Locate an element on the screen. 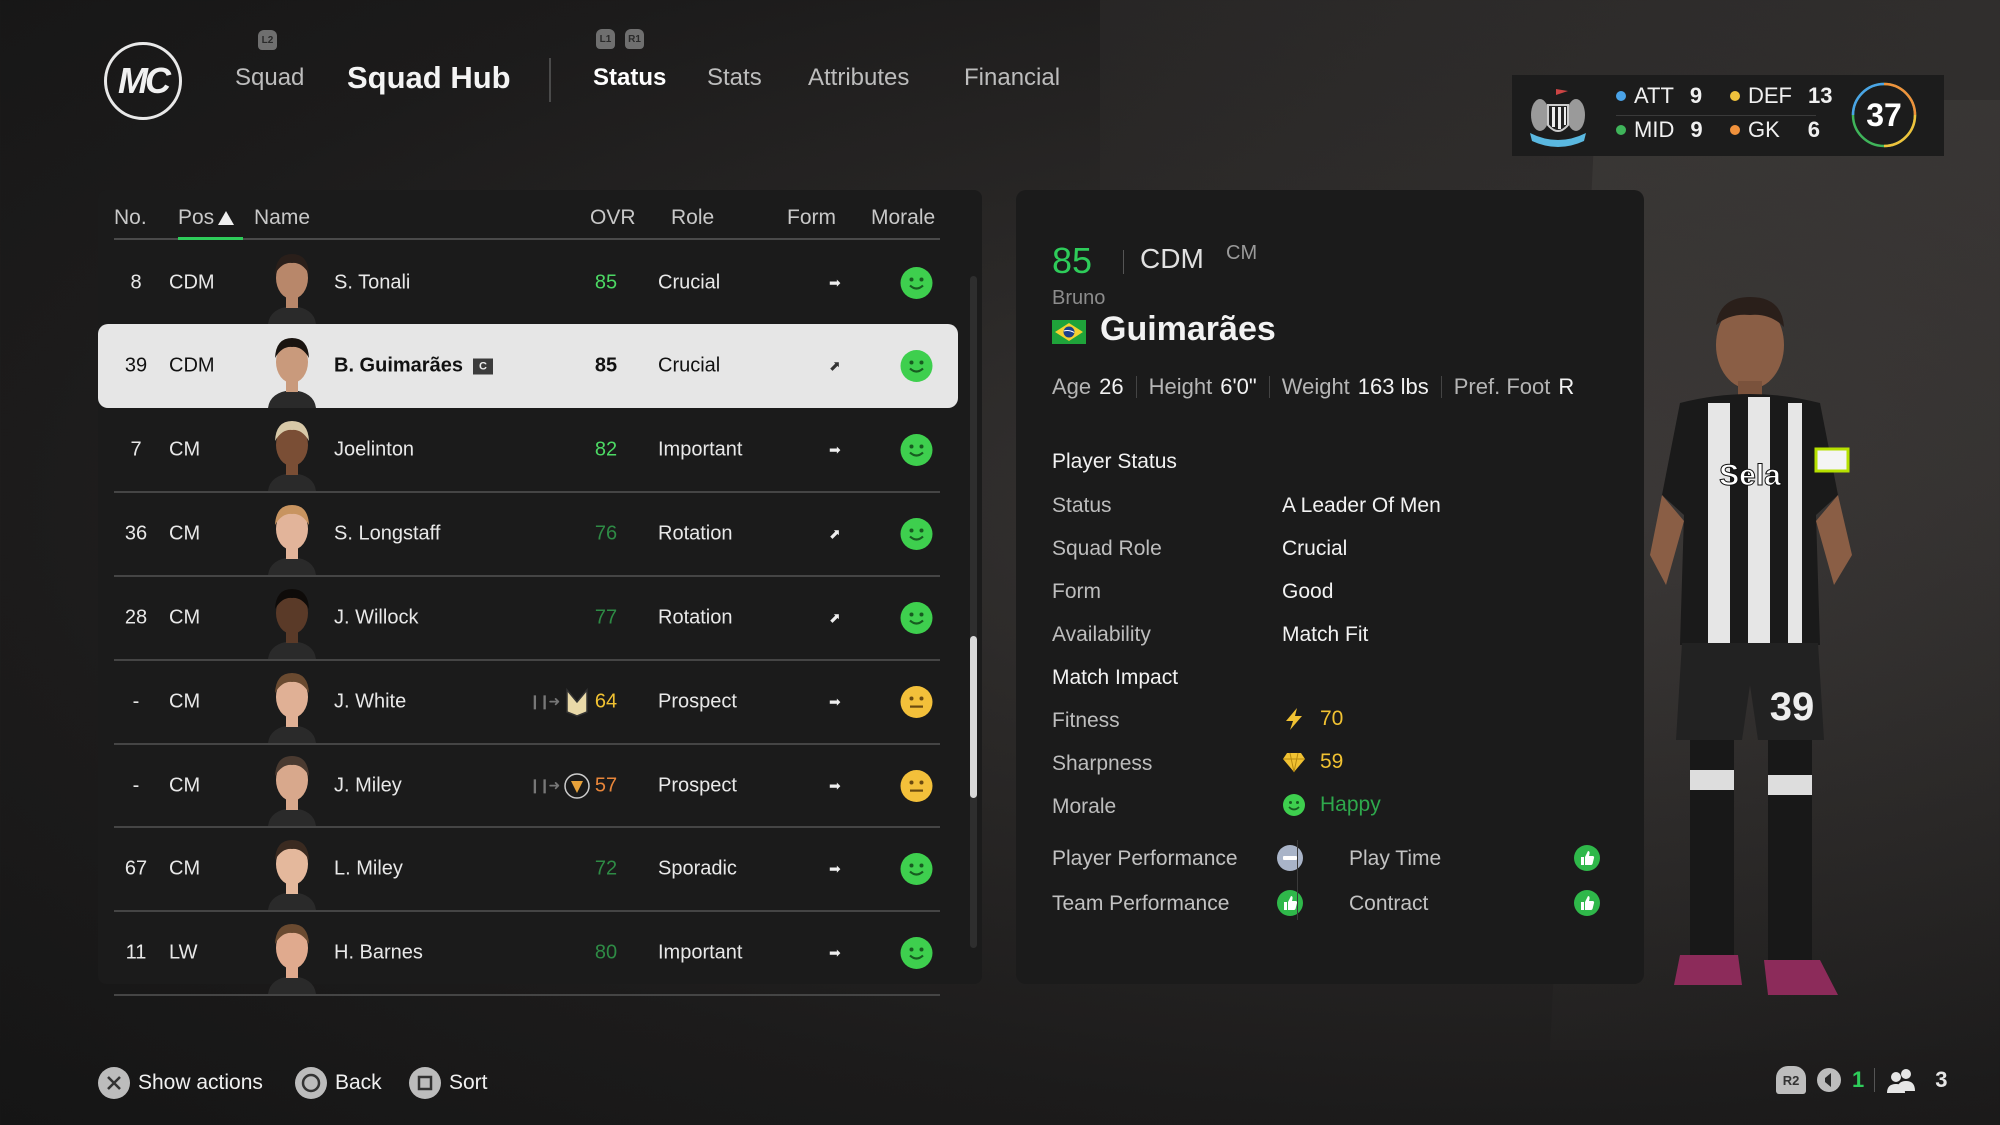 Image resolution: width=2000 pixels, height=1125 pixels. table-row: 11 LW H. Barnes 80 Important ➡ is located at coordinates (527, 954).